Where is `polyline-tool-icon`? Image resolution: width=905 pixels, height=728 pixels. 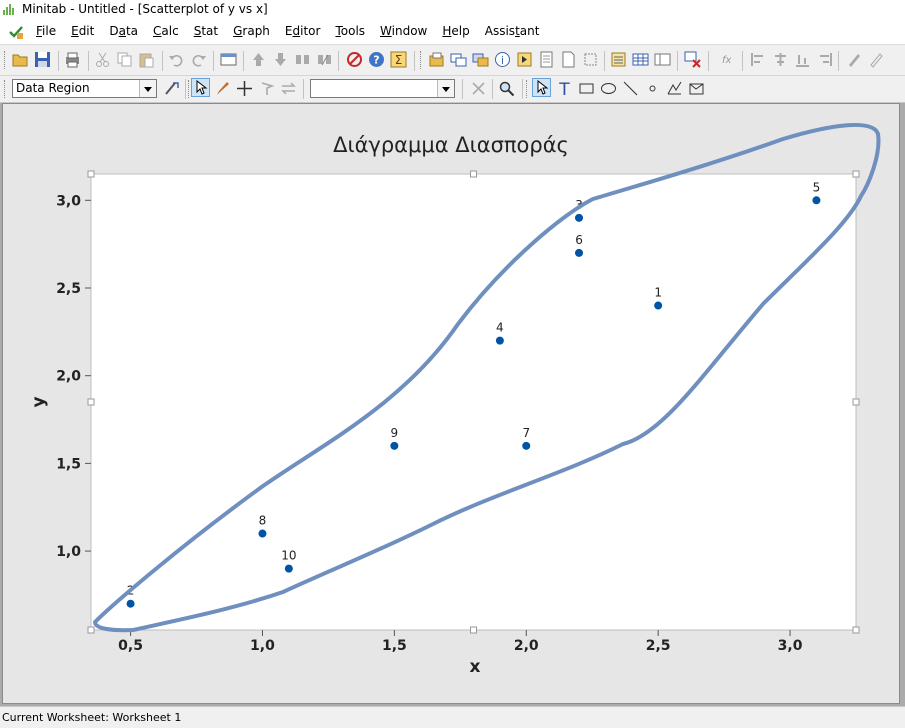 polyline-tool-icon is located at coordinates (674, 88).